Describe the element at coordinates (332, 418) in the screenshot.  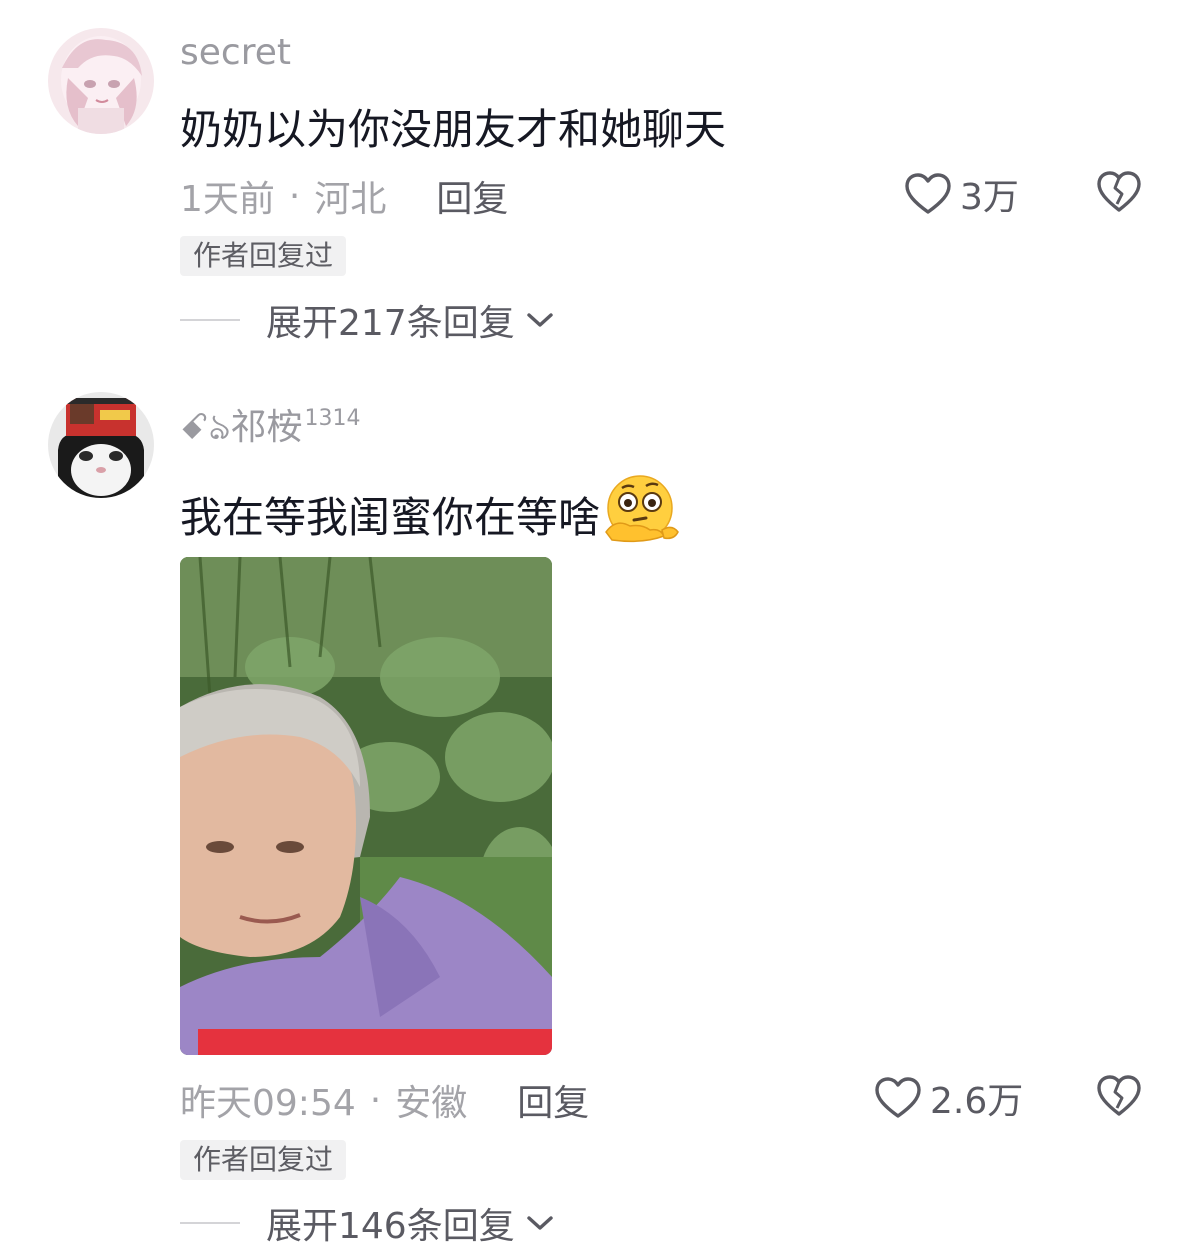
I see `username-suffix: 1314` at that location.